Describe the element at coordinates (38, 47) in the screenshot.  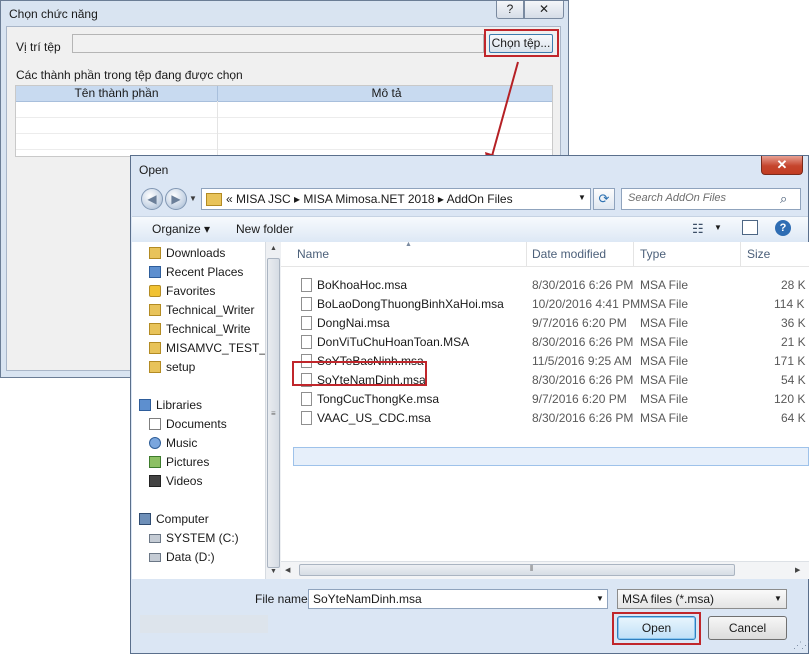
I see `file-location-label: Vị trí tệp` at that location.